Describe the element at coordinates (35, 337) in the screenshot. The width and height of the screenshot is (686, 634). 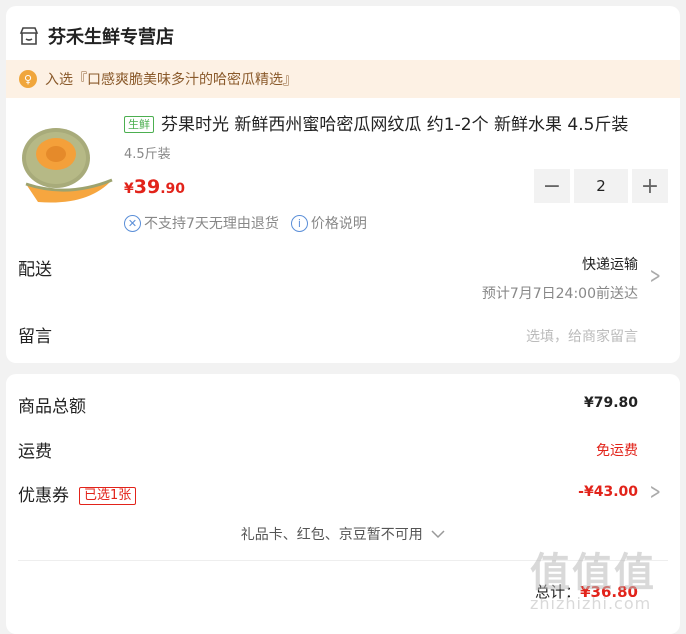
I see `message-label: 留言` at that location.